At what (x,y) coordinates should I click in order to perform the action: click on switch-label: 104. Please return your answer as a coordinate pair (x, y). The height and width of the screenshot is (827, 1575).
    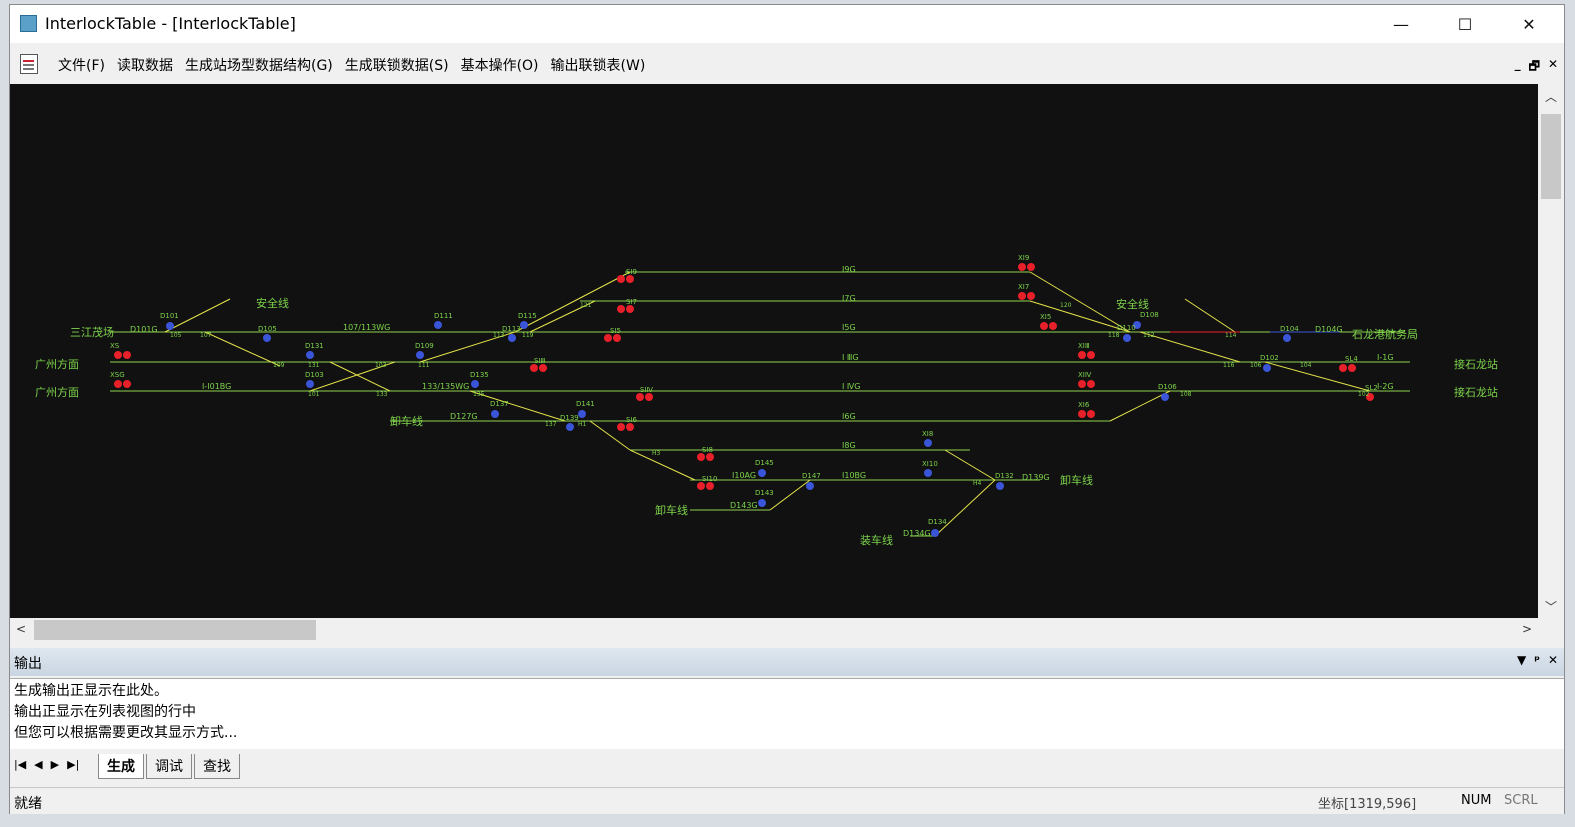
    Looking at the image, I should click on (1306, 365).